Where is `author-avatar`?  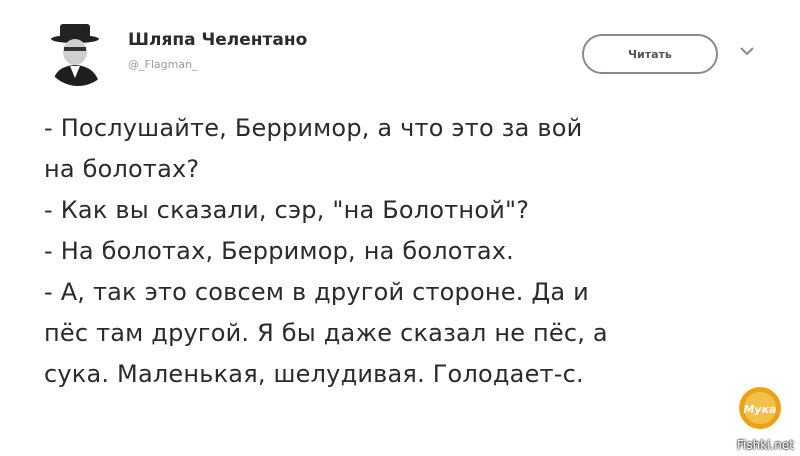
author-avatar is located at coordinates (78, 52).